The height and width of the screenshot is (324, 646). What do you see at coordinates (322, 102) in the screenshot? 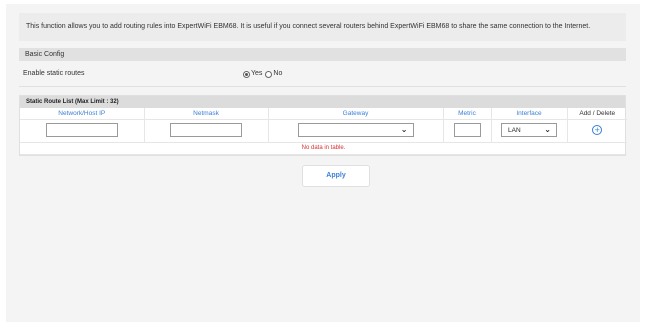
I see `table-caption: Static Route List (Max Limit : 32)` at bounding box center [322, 102].